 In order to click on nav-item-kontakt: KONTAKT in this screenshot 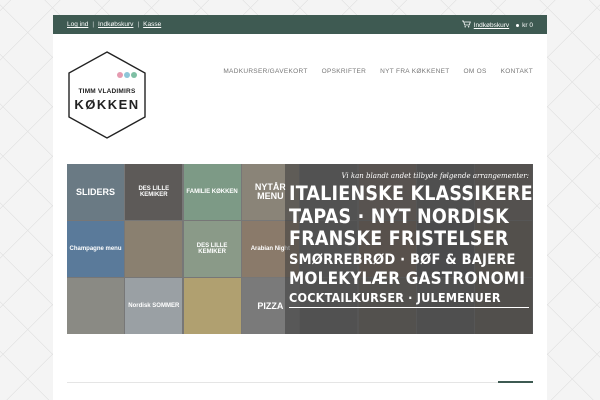, I will do `click(517, 71)`.